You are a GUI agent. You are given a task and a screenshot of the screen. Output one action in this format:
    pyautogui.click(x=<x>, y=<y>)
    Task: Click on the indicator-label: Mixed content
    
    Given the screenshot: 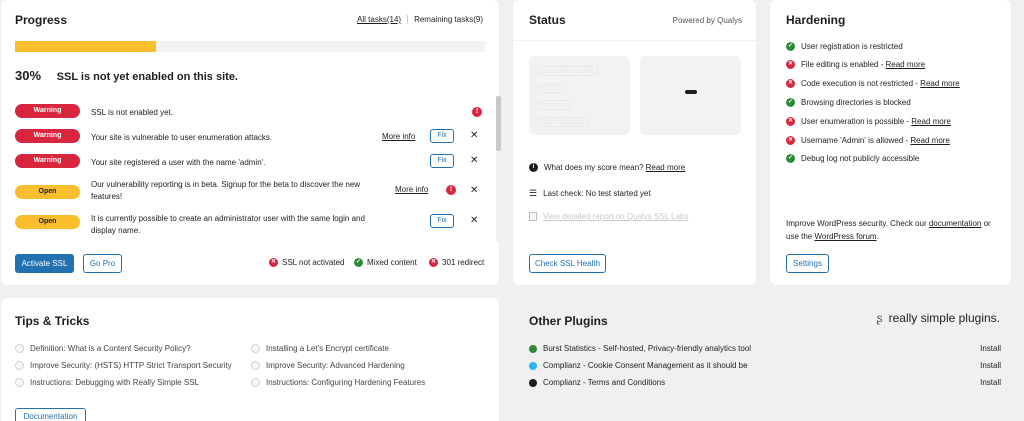 What is the action you would take?
    pyautogui.click(x=392, y=262)
    